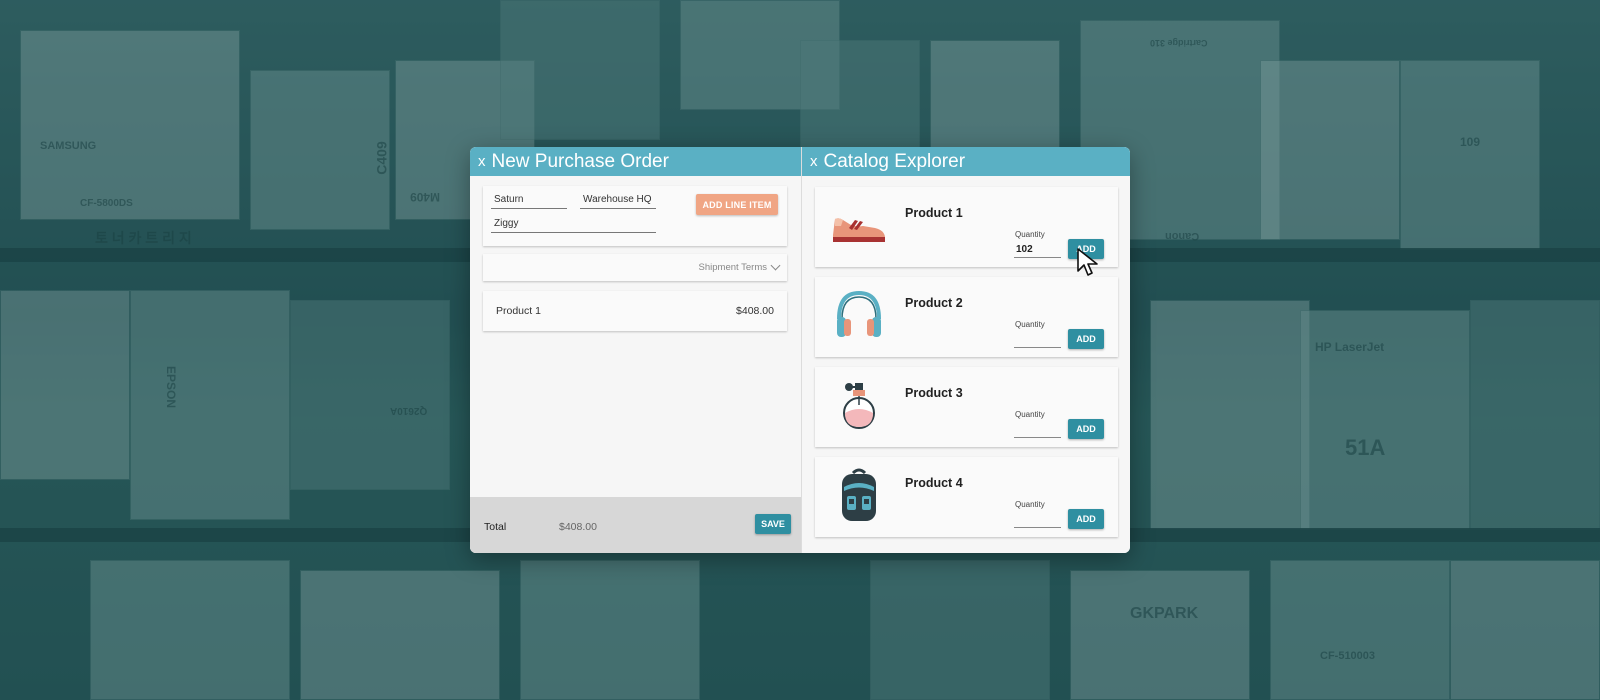  What do you see at coordinates (934, 303) in the screenshot?
I see `product-name: Product 2` at bounding box center [934, 303].